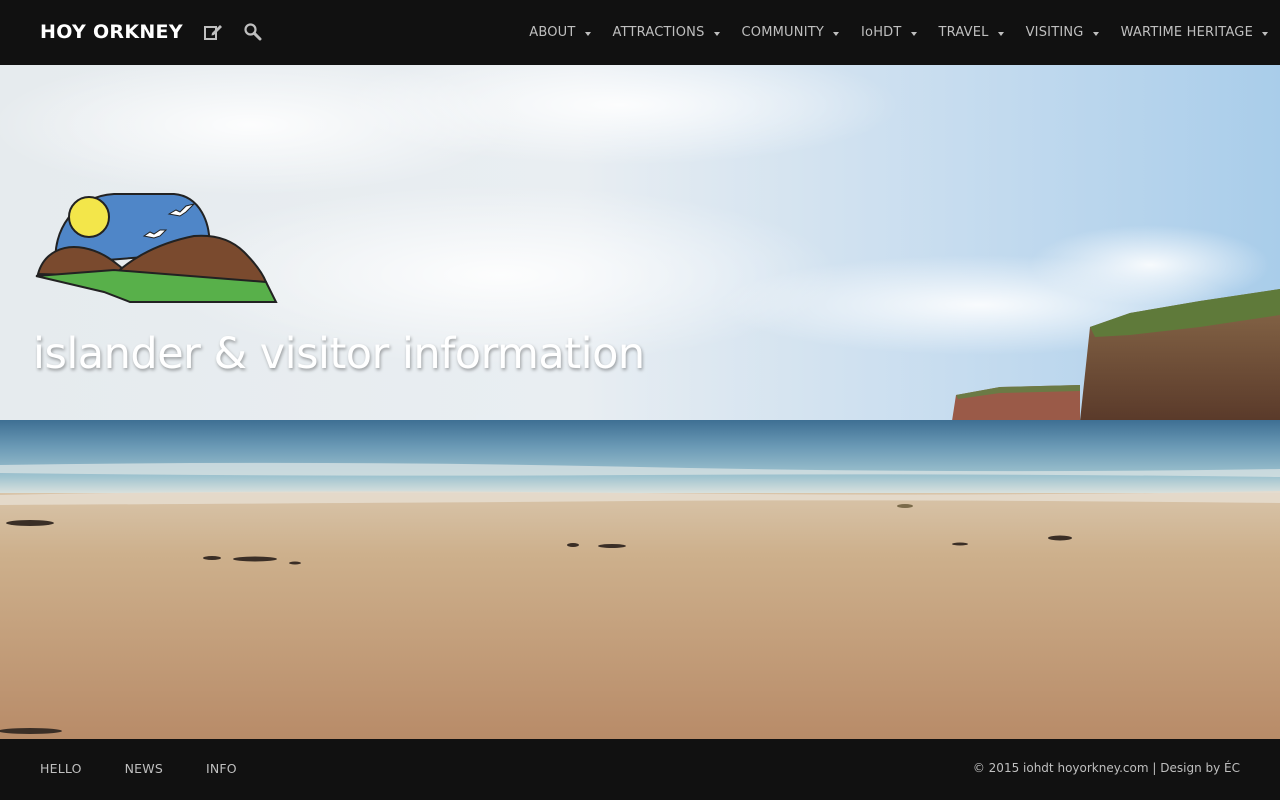 The image size is (1280, 800). I want to click on nav-item-travel: TRAVEL, so click(971, 32).